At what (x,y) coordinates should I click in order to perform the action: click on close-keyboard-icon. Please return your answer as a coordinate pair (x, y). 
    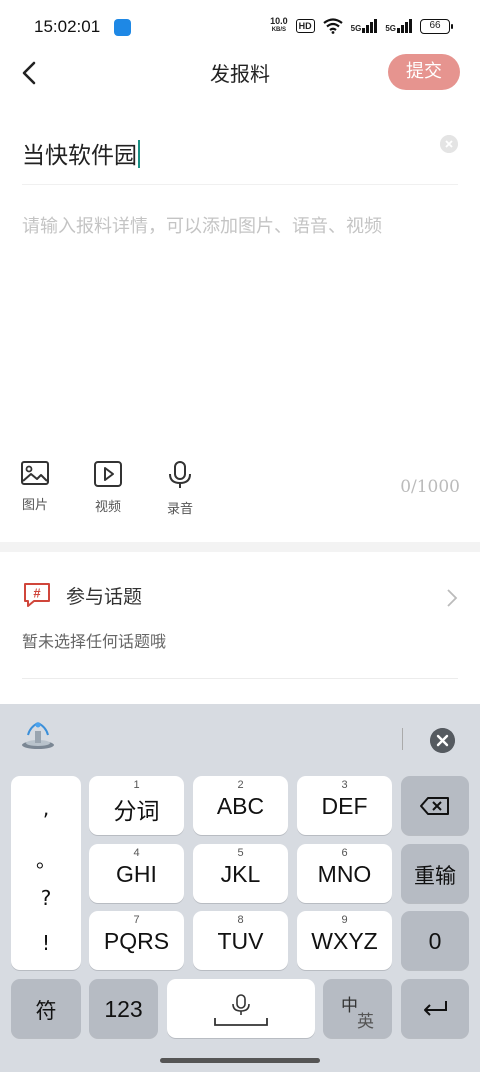
    Looking at the image, I should click on (442, 740).